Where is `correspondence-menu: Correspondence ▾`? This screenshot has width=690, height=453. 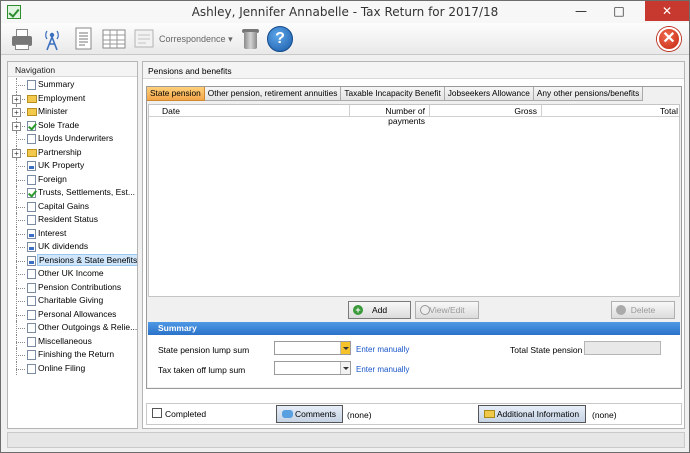 correspondence-menu: Correspondence ▾ is located at coordinates (196, 39).